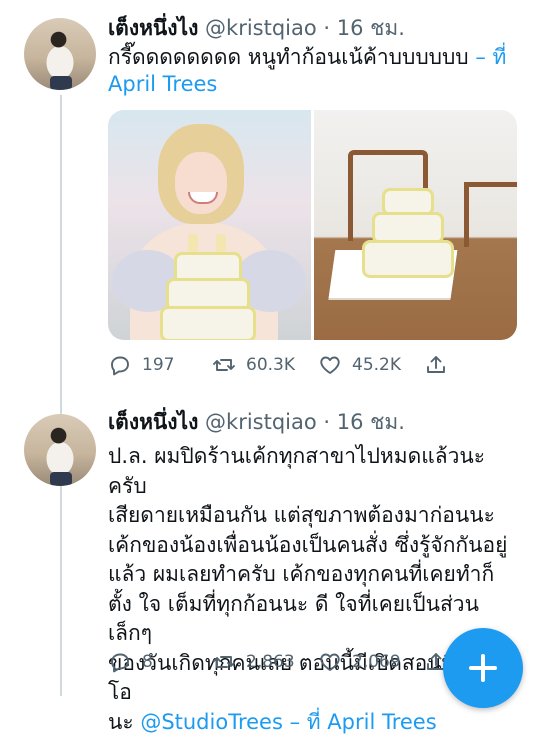 This screenshot has height=737, width=540. I want to click on like-count: 45.2K, so click(376, 365).